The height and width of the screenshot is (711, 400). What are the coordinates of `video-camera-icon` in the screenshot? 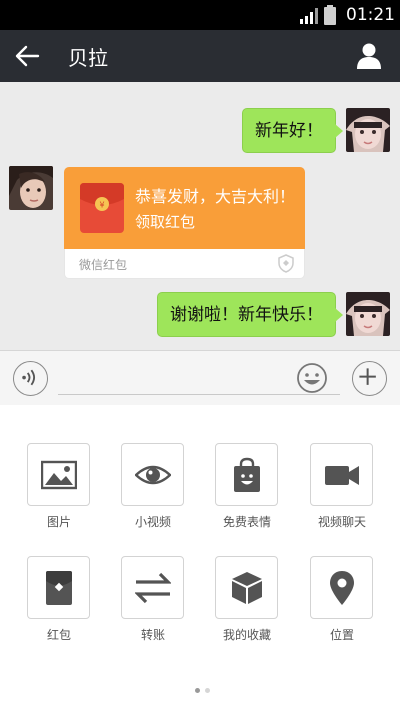 It's located at (342, 475).